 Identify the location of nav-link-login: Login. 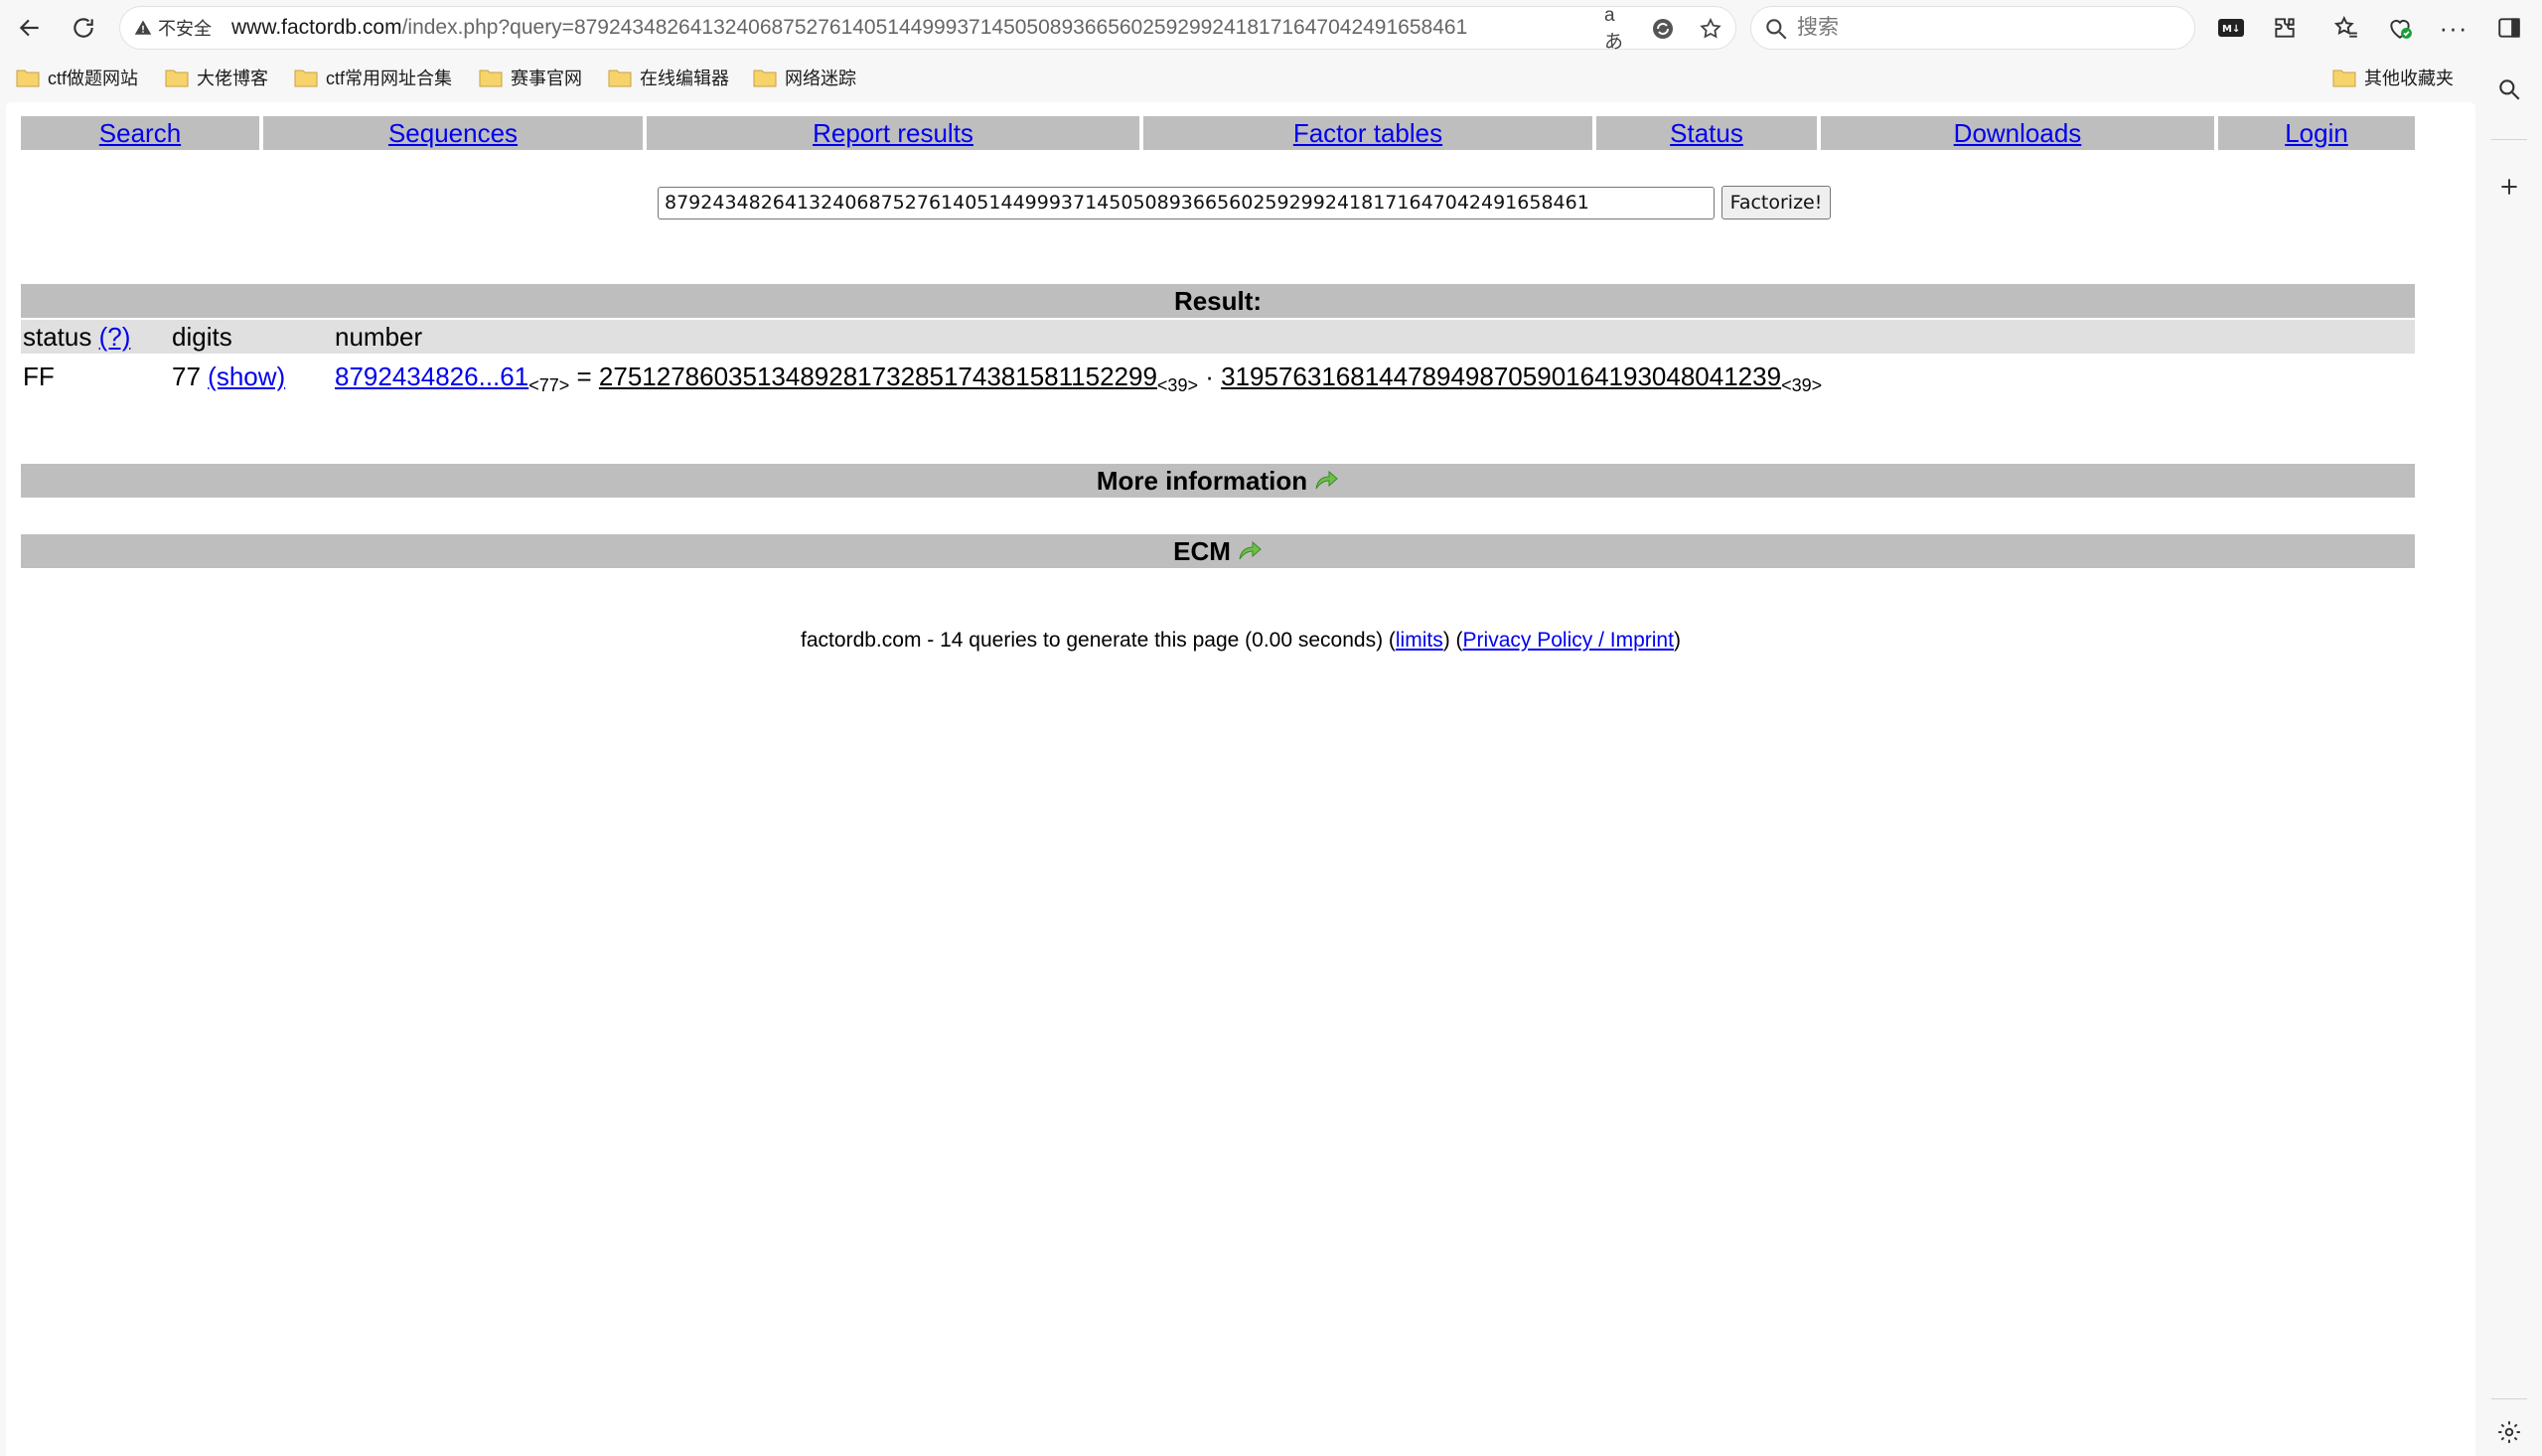
(2316, 133).